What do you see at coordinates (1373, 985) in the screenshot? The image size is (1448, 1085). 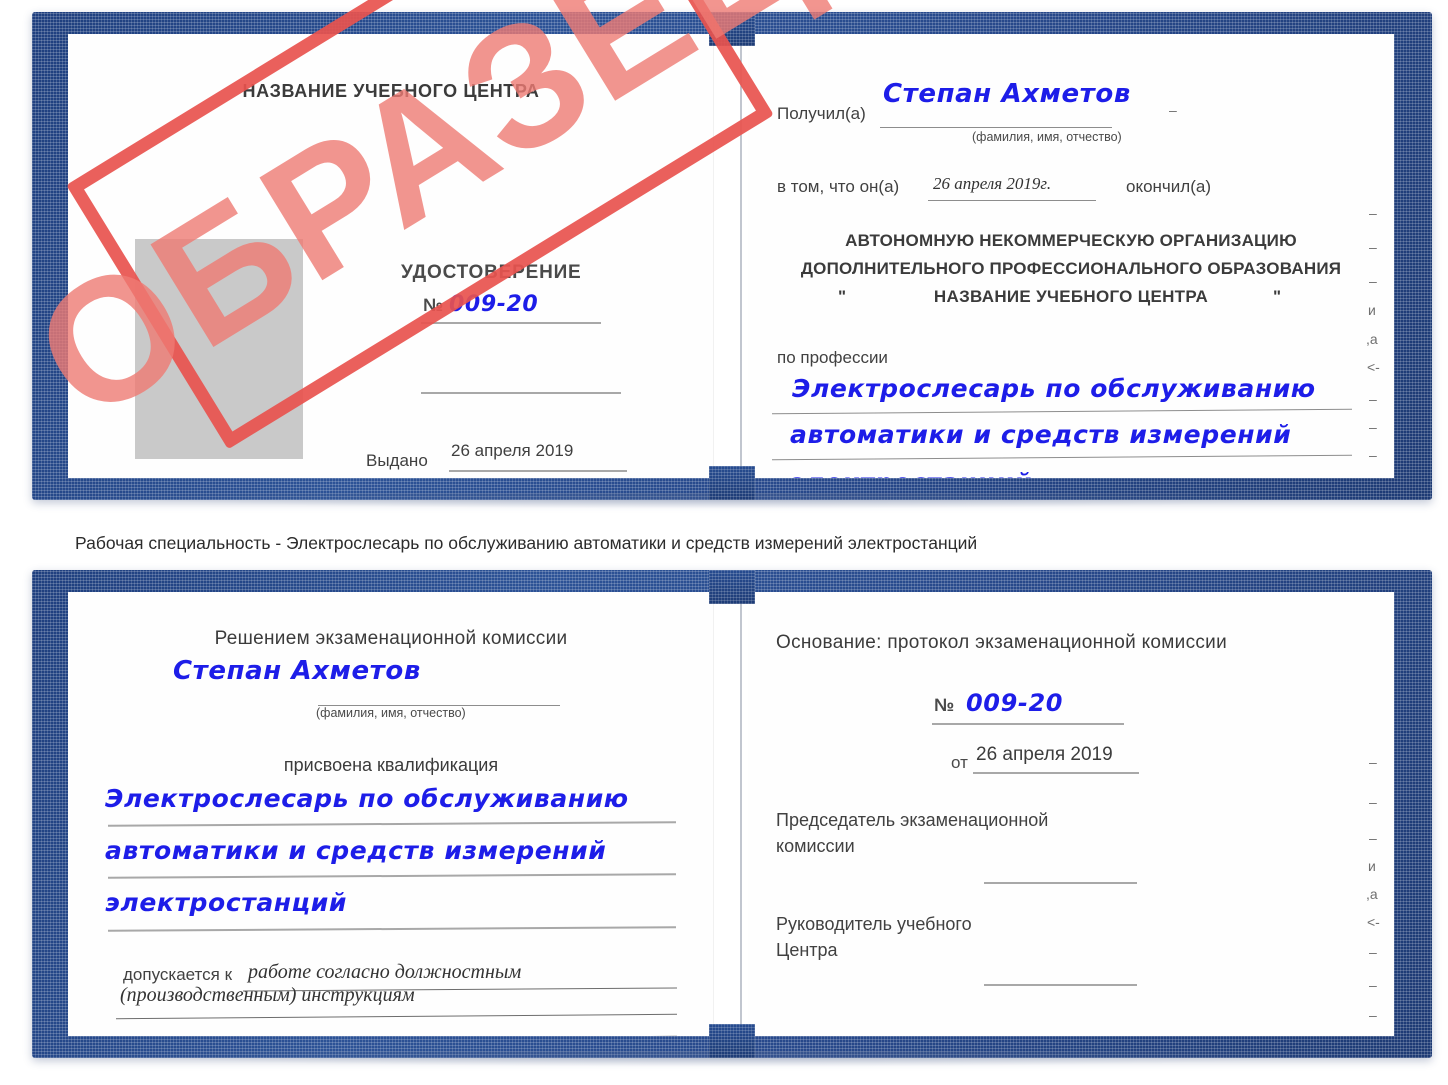 I see `bleed-mark-b8: –` at bounding box center [1373, 985].